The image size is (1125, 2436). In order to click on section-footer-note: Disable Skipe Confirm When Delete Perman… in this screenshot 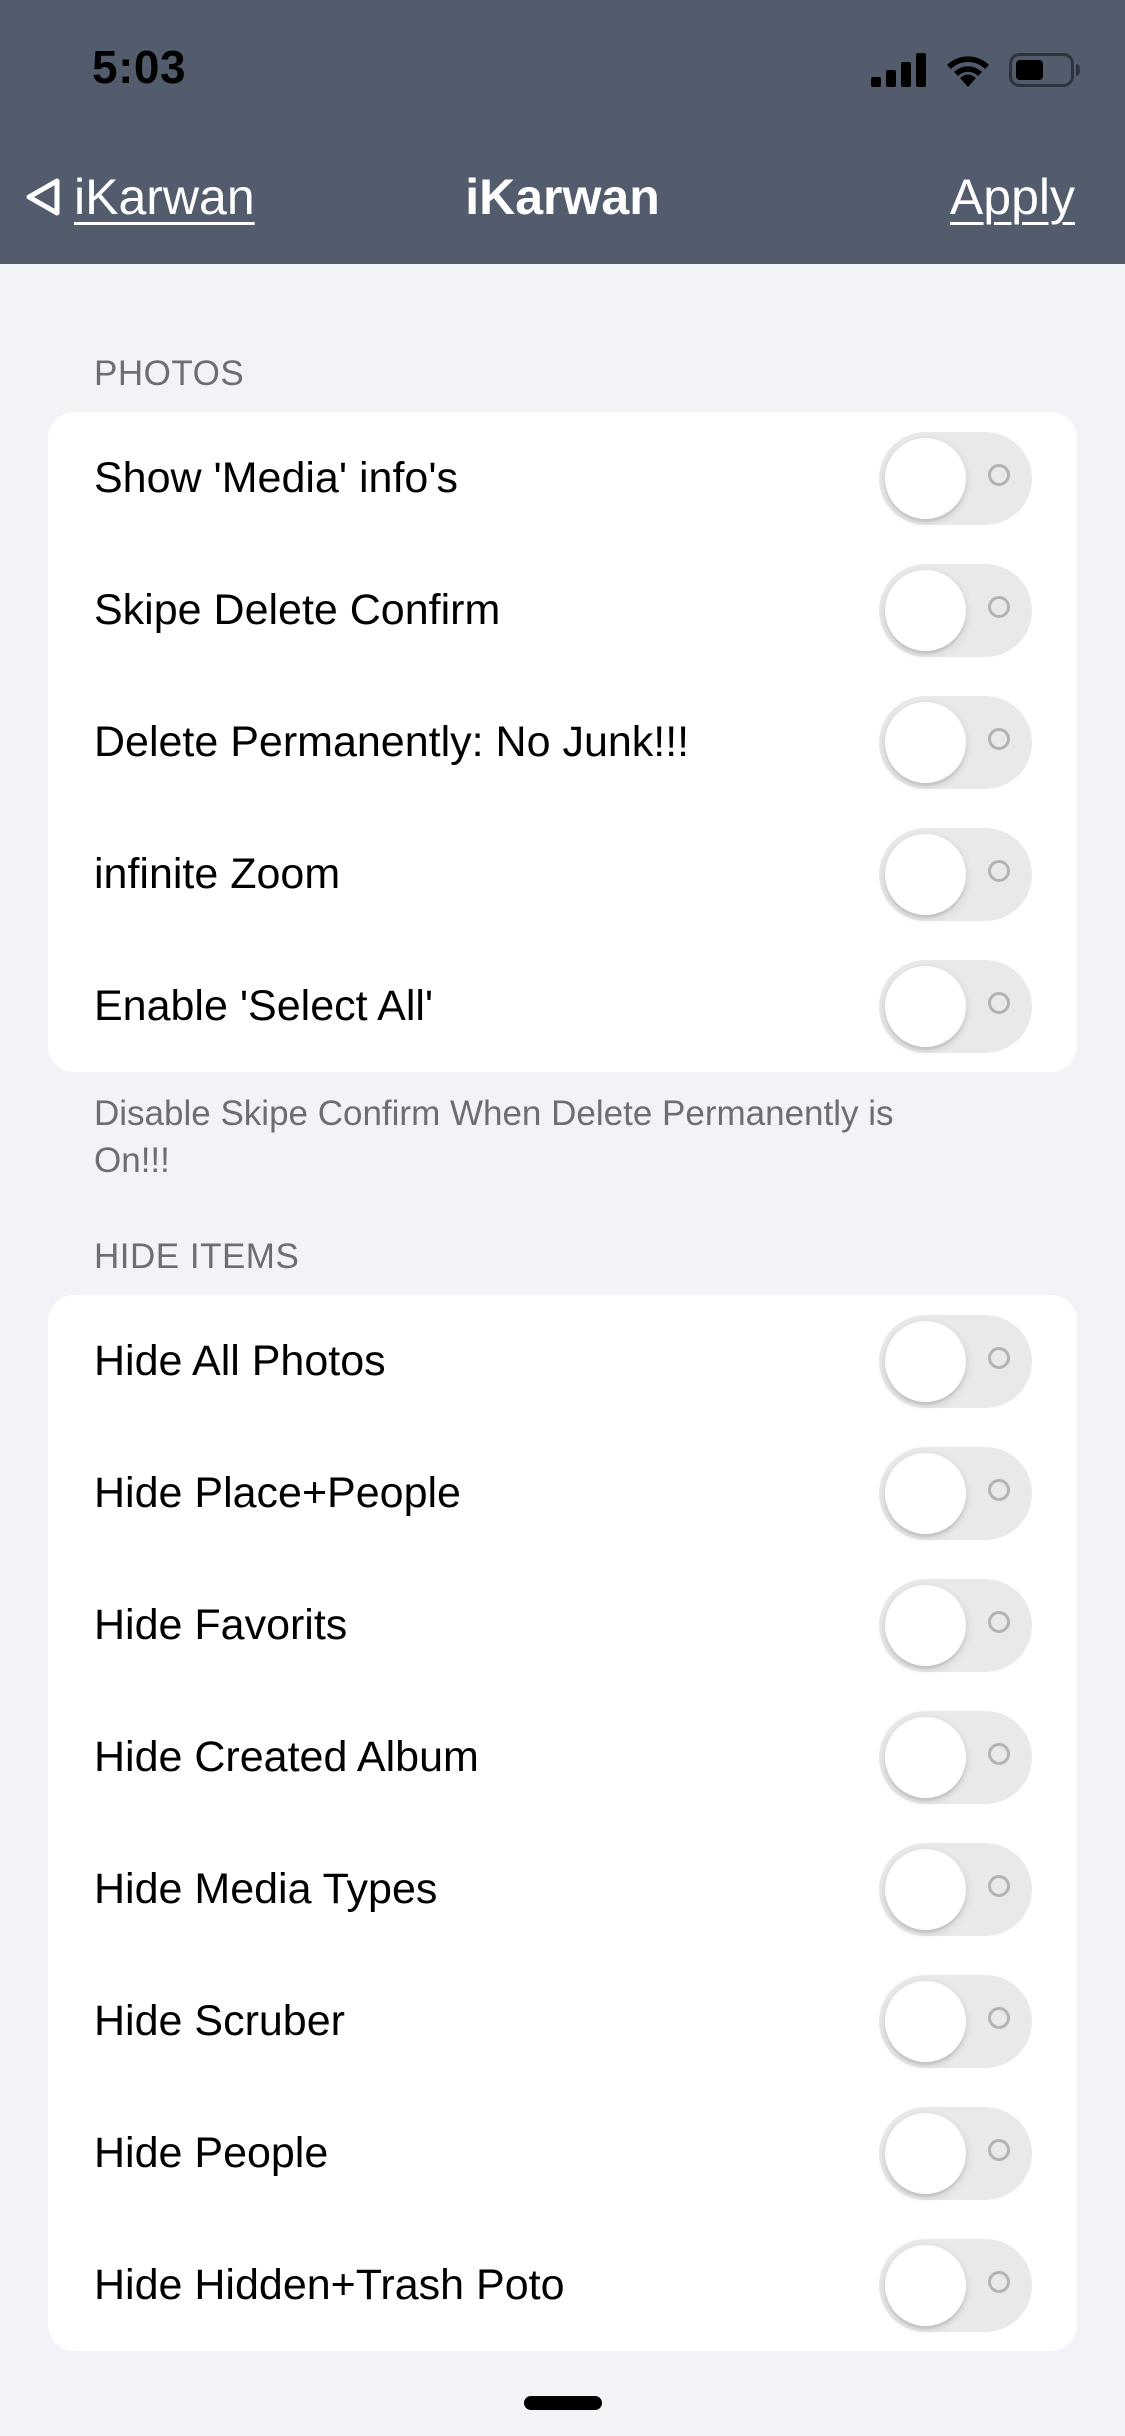, I will do `click(494, 1137)`.